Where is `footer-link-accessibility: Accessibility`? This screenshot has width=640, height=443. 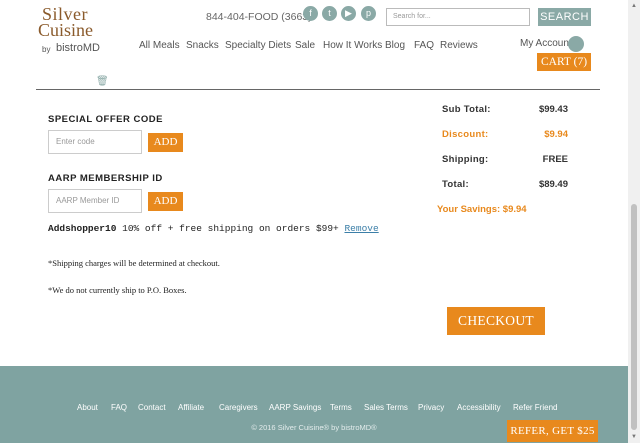 footer-link-accessibility: Accessibility is located at coordinates (479, 407).